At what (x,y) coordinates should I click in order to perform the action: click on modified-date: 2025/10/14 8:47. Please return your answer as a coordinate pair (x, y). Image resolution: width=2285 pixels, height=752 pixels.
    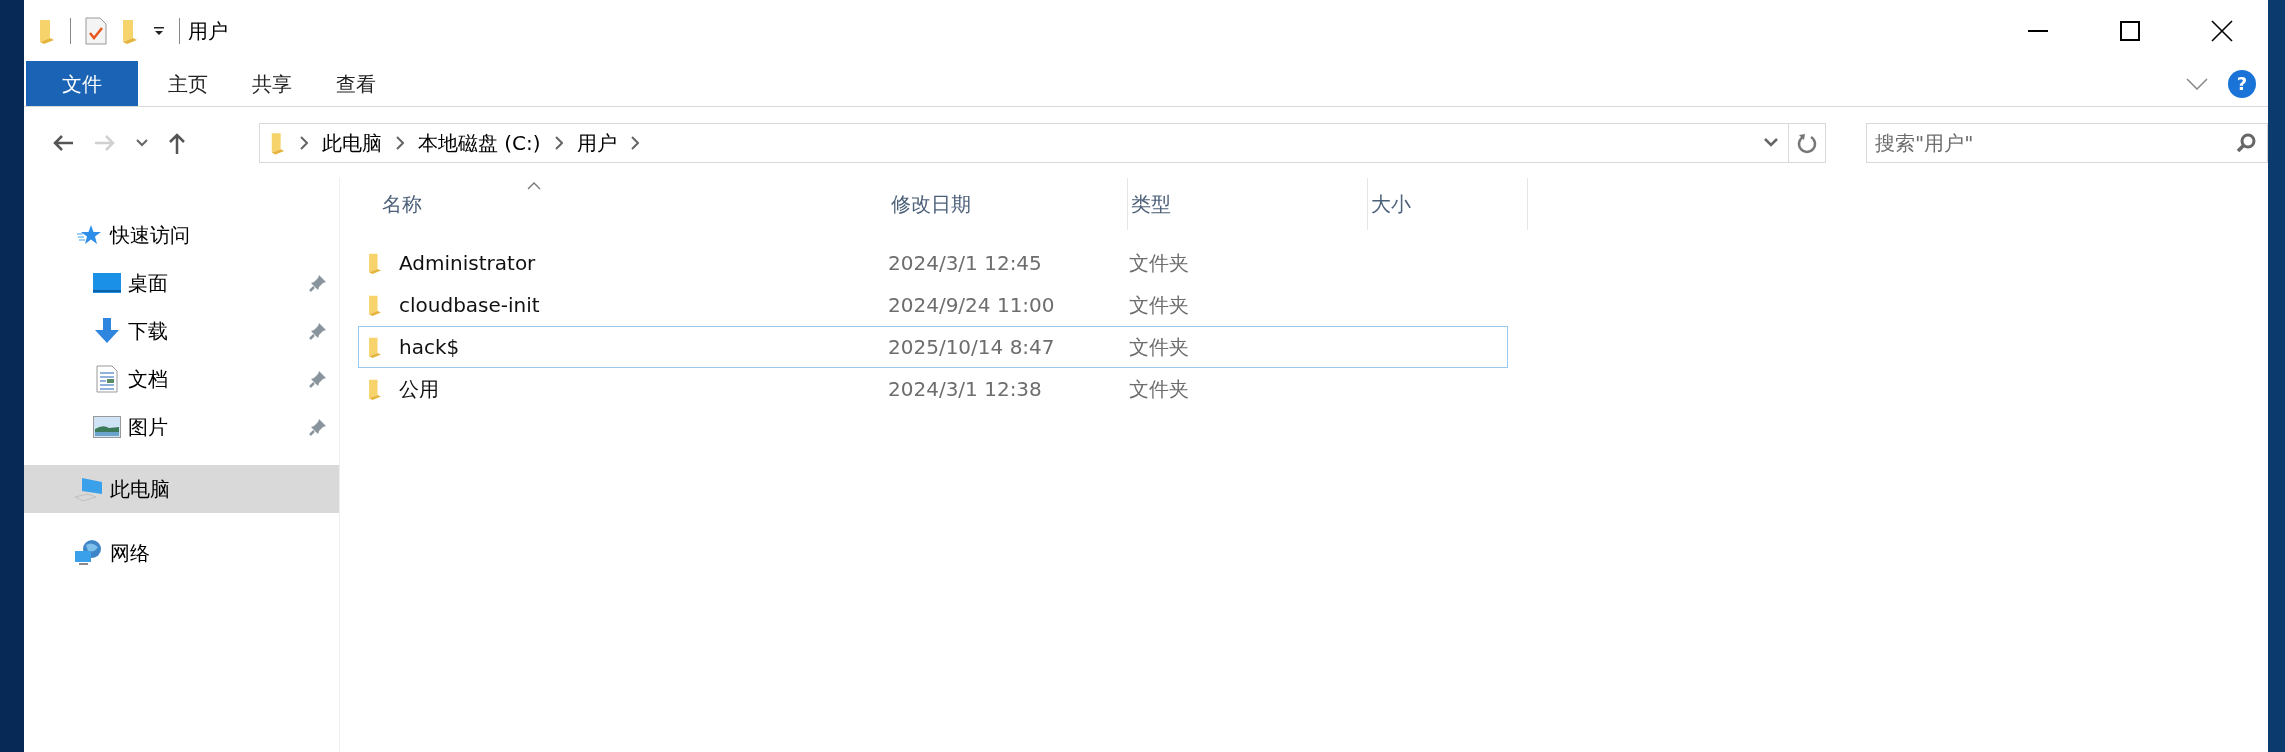
    Looking at the image, I should click on (972, 347).